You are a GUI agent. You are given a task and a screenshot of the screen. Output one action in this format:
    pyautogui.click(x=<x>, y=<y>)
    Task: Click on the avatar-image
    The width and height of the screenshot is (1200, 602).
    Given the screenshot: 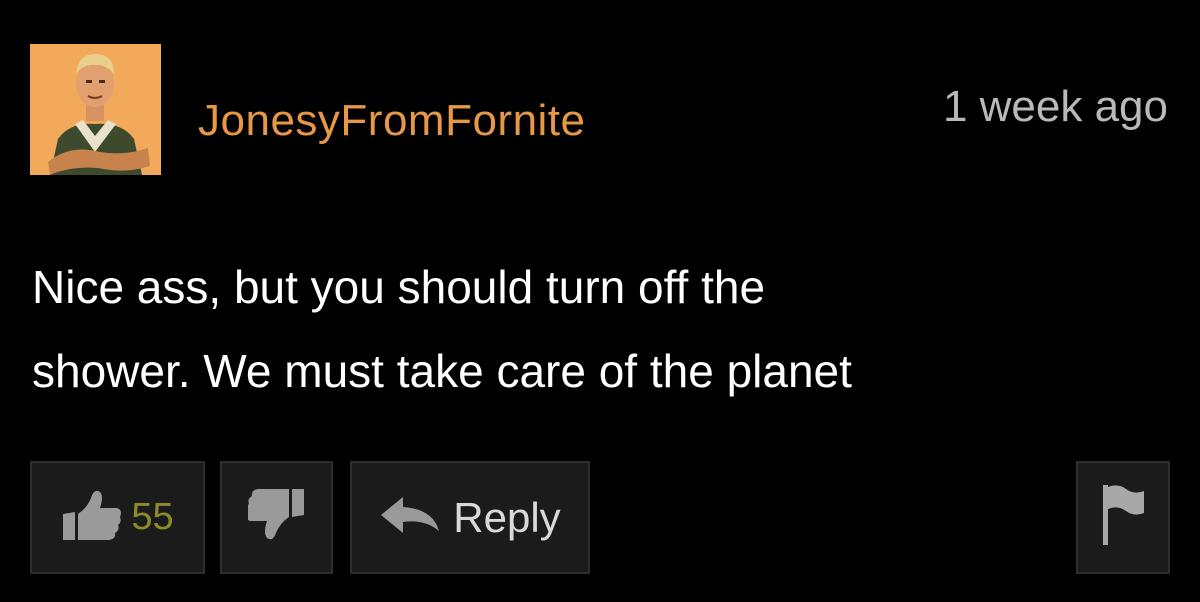 What is the action you would take?
    pyautogui.click(x=95, y=109)
    